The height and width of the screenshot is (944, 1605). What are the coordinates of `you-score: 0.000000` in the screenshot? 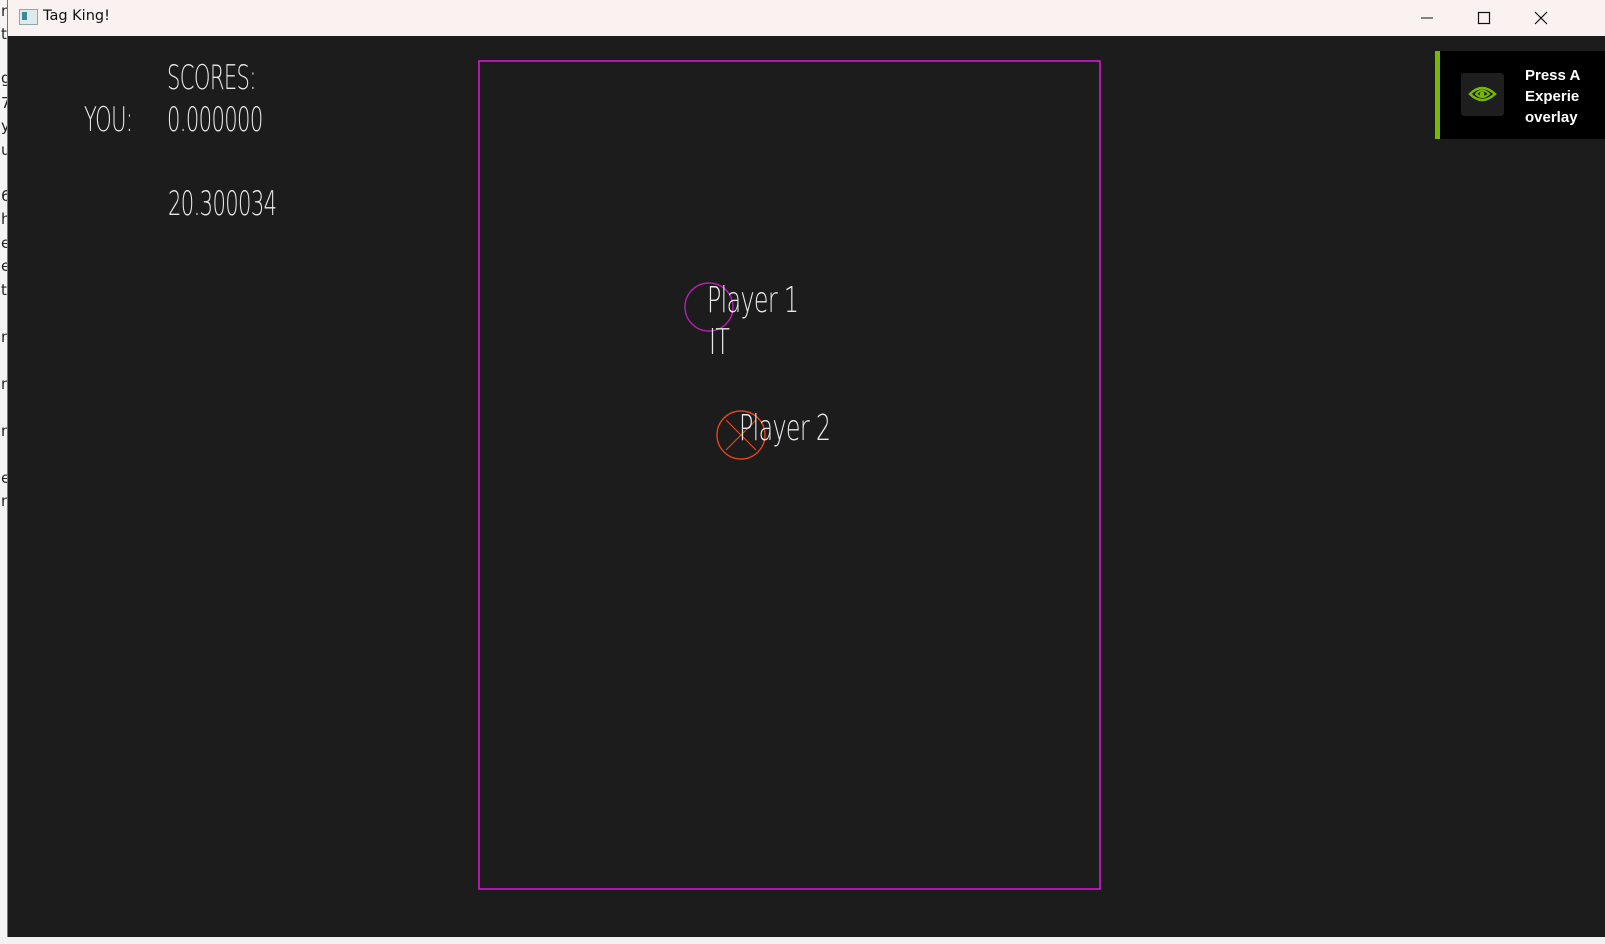 It's located at (215, 120).